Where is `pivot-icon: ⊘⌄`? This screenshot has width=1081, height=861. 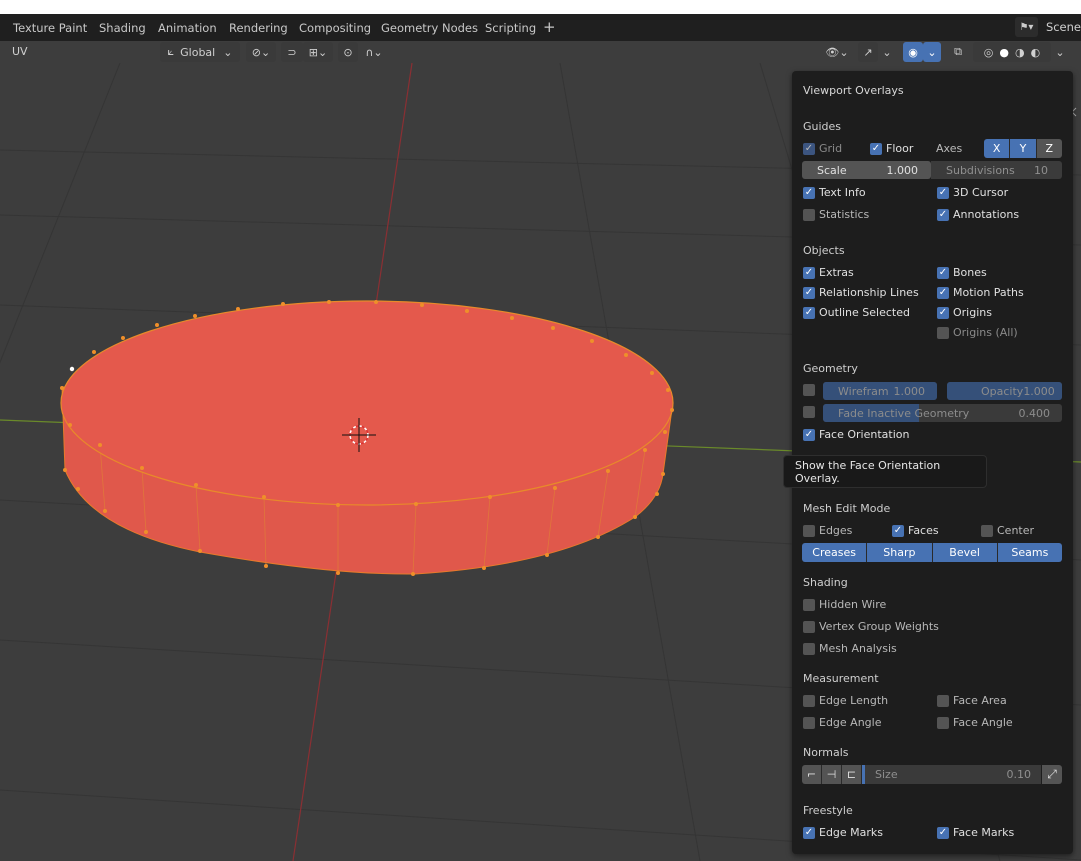
pivot-icon: ⊘⌄ is located at coordinates (261, 52).